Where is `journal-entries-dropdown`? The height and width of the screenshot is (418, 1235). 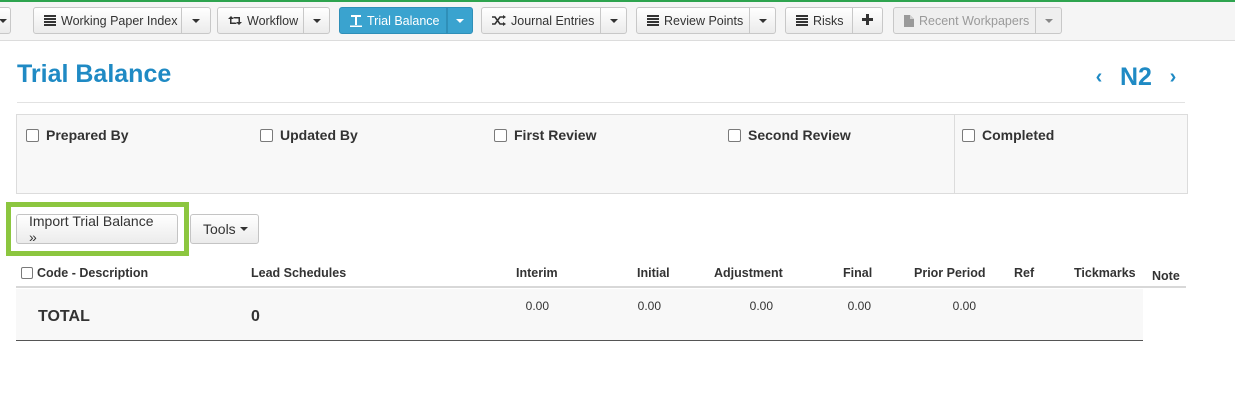
journal-entries-dropdown is located at coordinates (614, 20).